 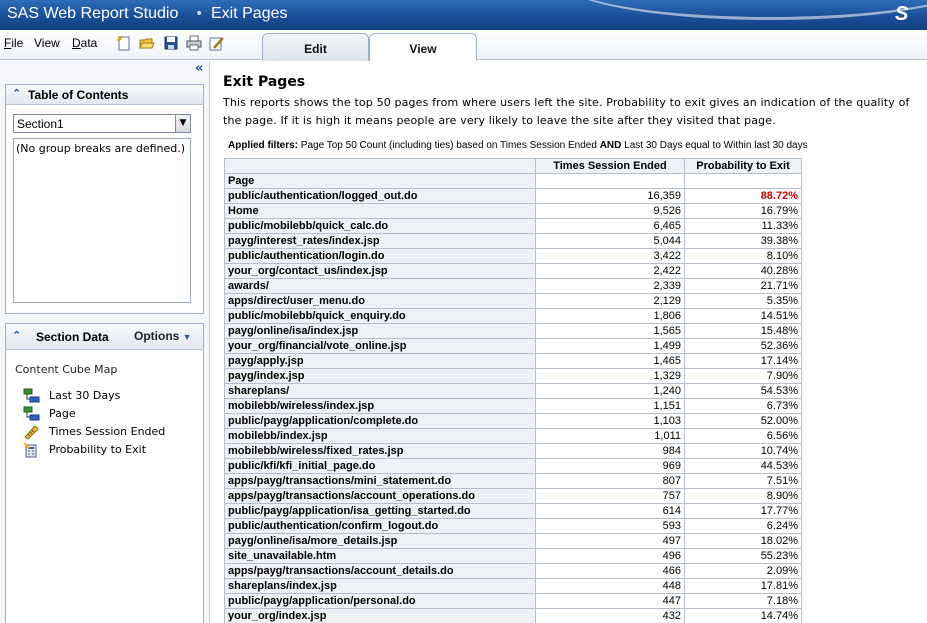 I want to click on data-item-label: Probability to Exit, so click(x=98, y=449).